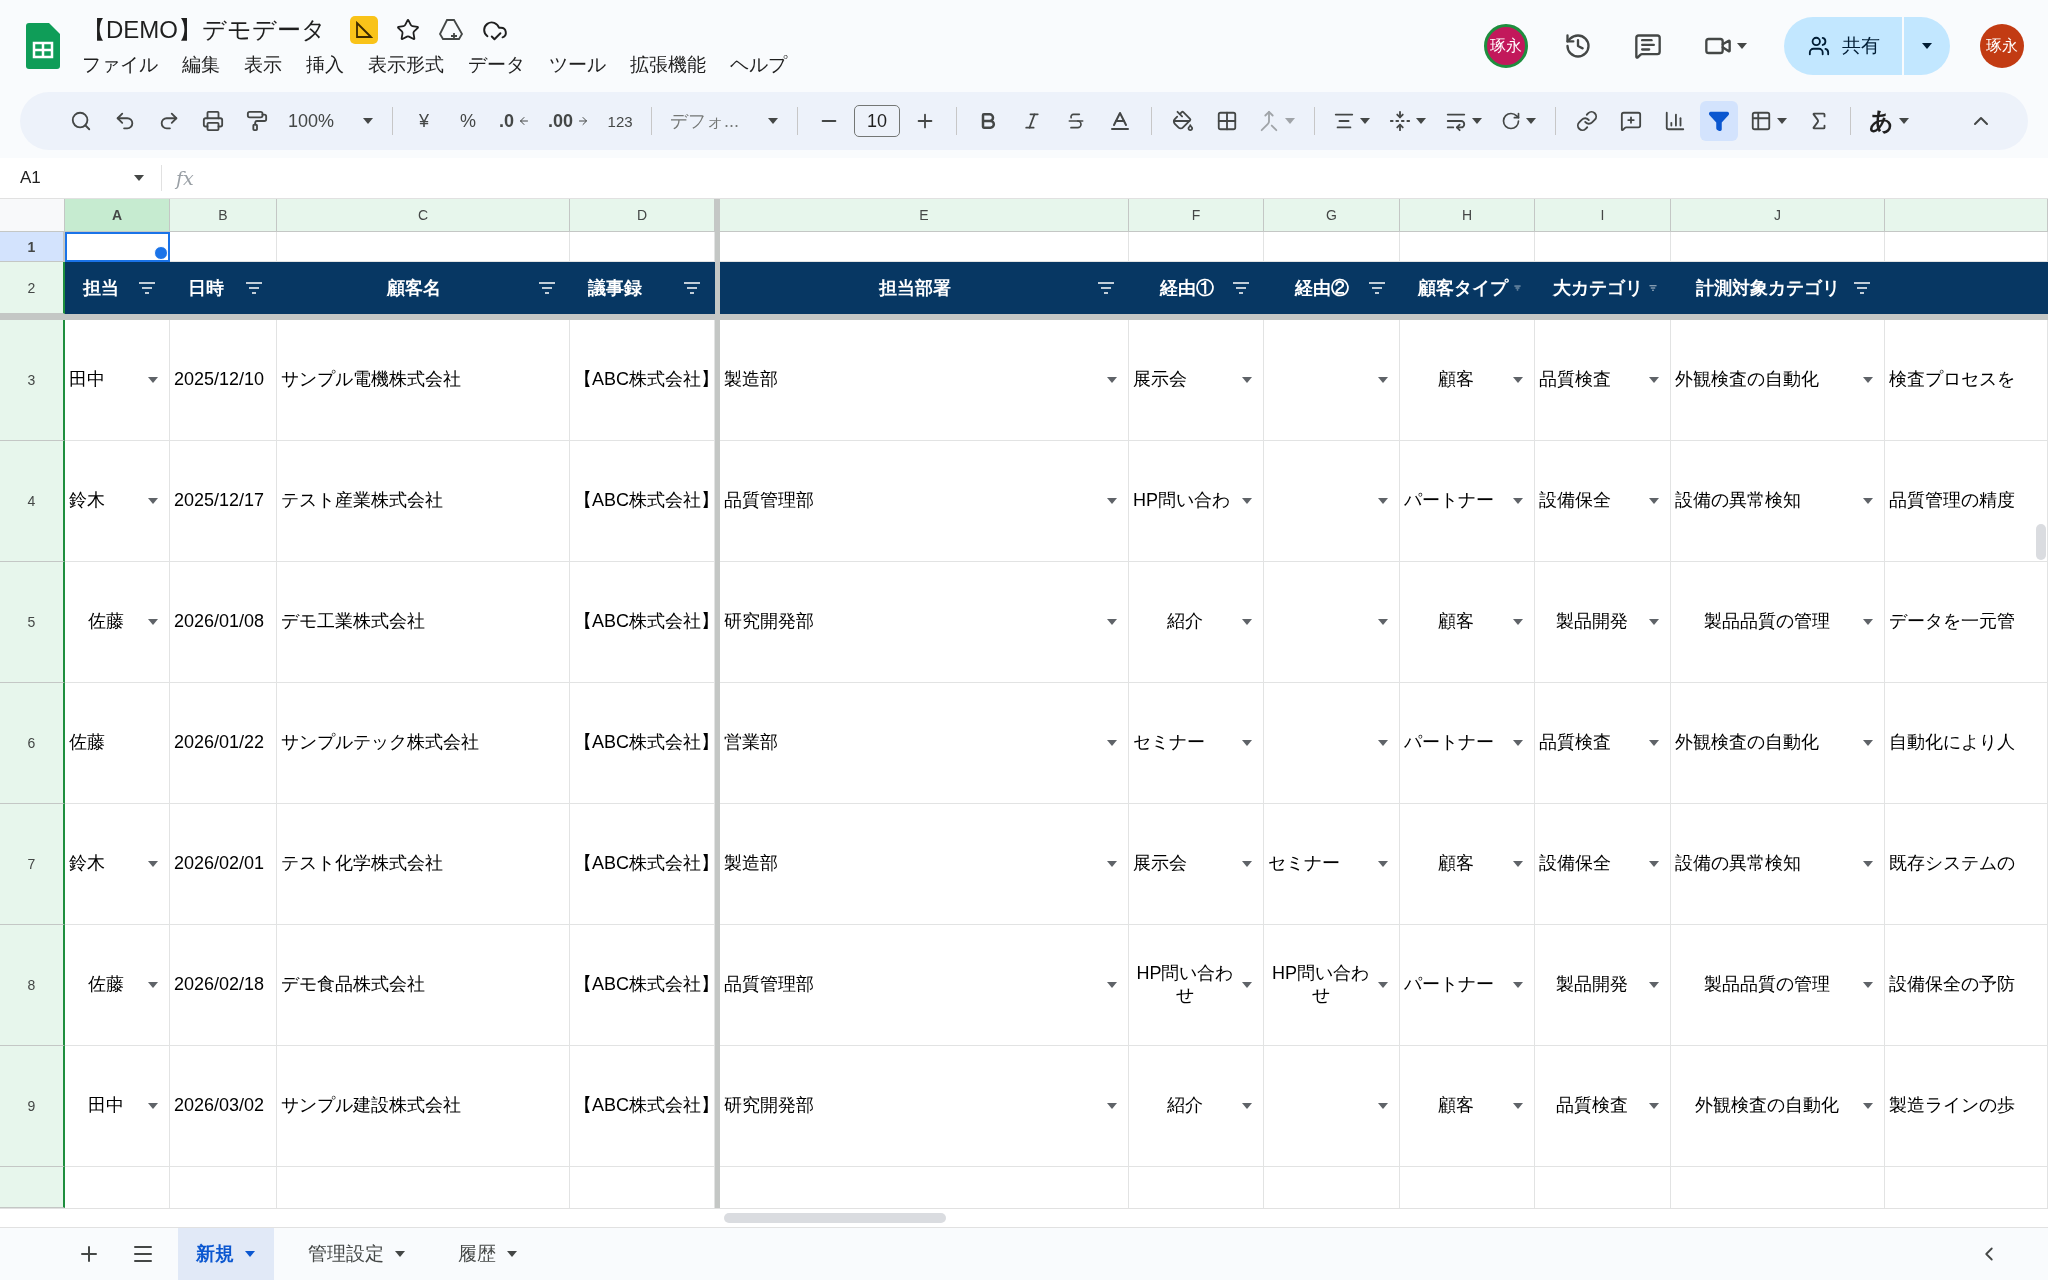 This screenshot has width=2048, height=1280. Describe the element at coordinates (1506, 46) in the screenshot. I see `collaborator-avatar: 琢永` at that location.